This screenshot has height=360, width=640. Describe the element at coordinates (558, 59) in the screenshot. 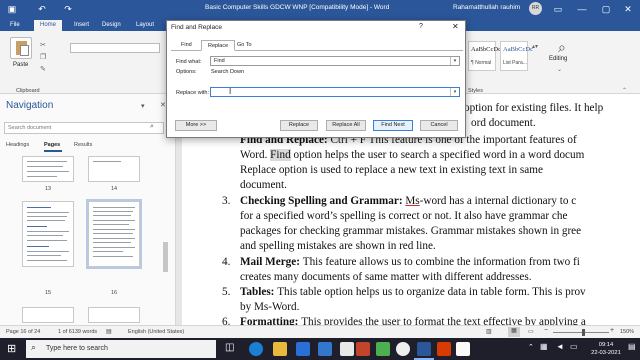

I see `editing-button: Editing` at that location.